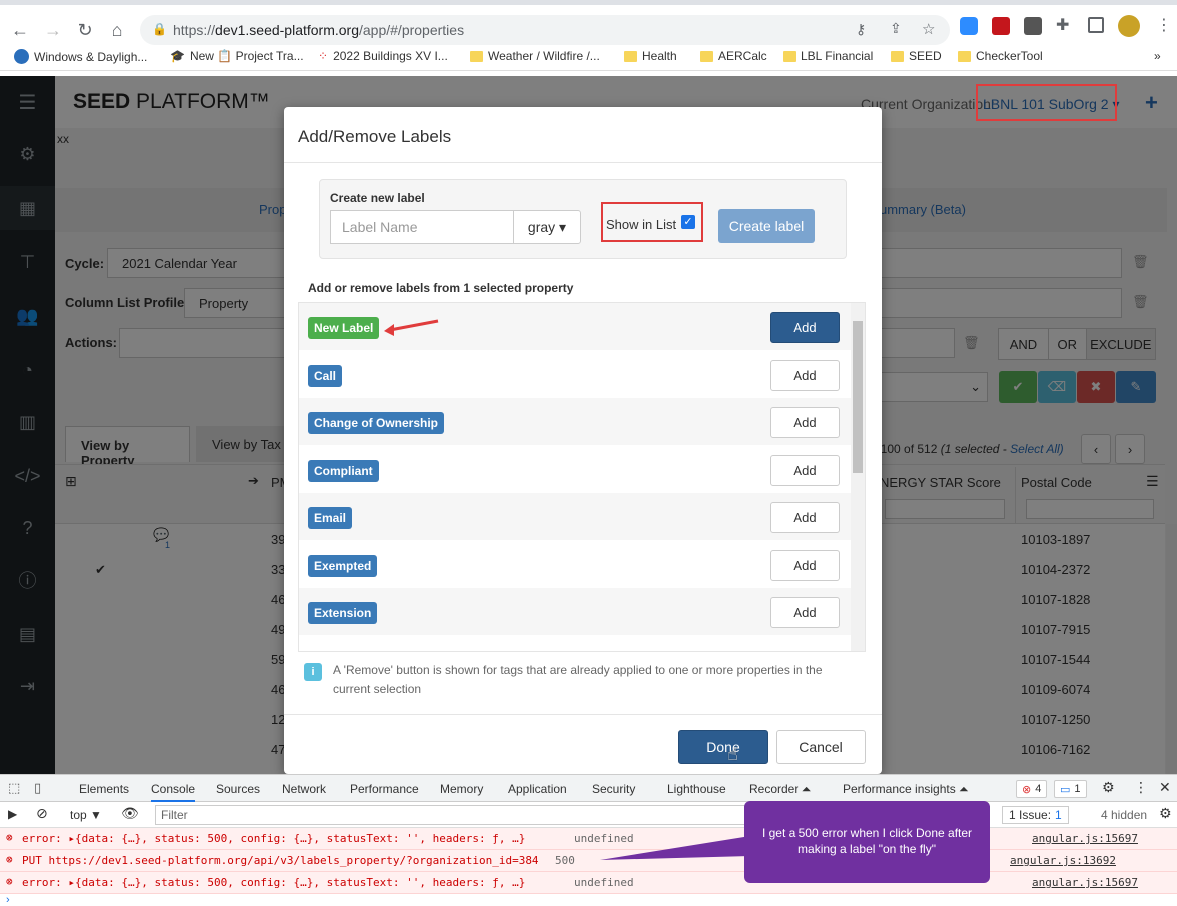 The width and height of the screenshot is (1177, 906). Describe the element at coordinates (575, 469) in the screenshot. I see `label-row: Compliant Add` at that location.